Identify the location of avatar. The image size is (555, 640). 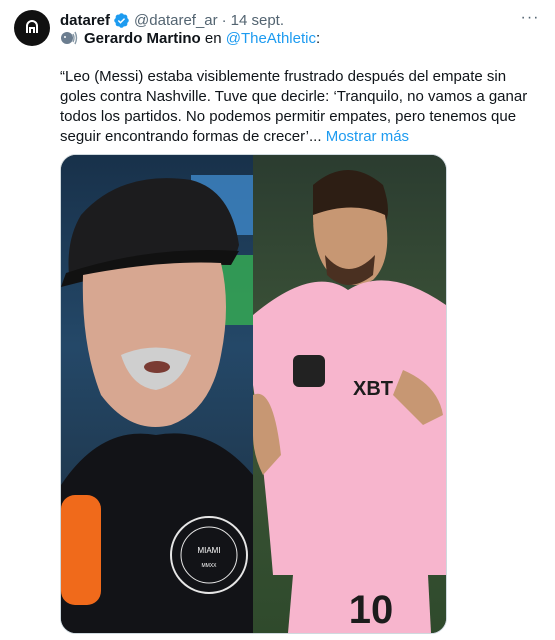
(32, 28).